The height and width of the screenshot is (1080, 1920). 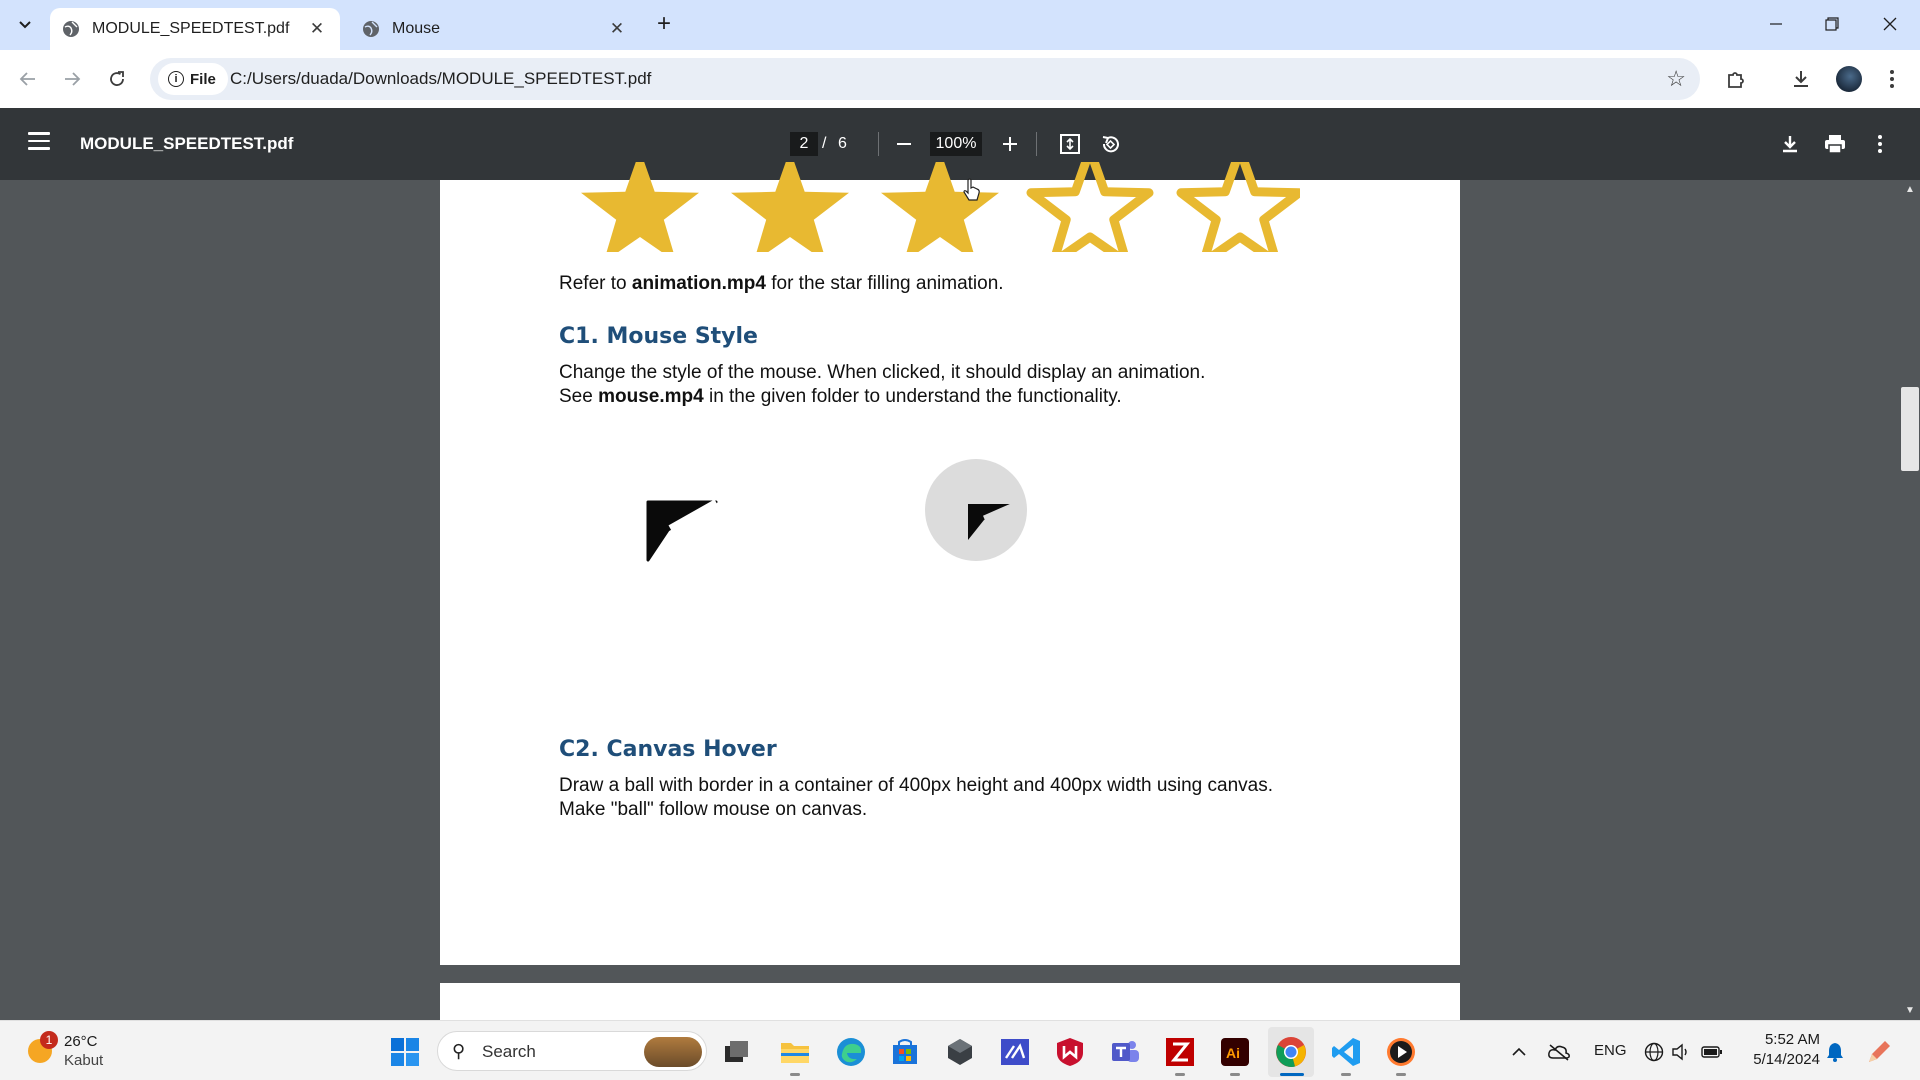 I want to click on svg-text: Ai, so click(x=1233, y=1053).